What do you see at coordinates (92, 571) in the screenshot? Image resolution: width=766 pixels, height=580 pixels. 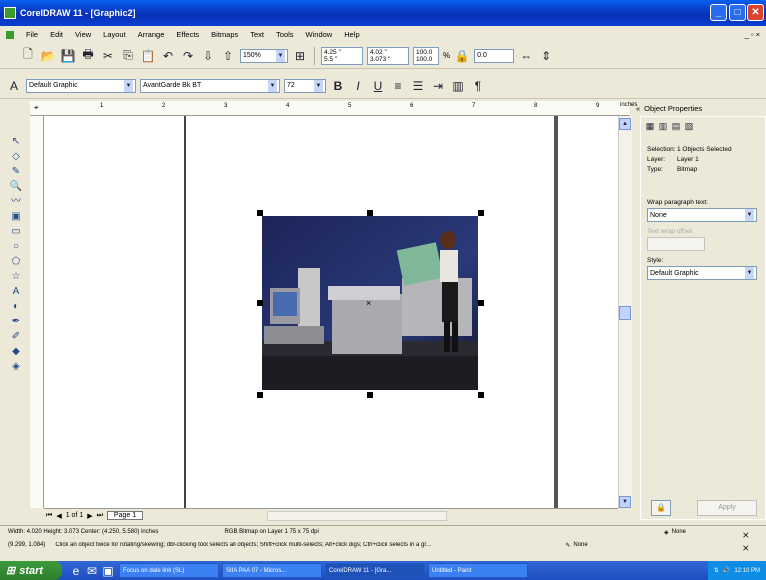 I see `quicklaunch-outlook-icon: ✉` at bounding box center [92, 571].